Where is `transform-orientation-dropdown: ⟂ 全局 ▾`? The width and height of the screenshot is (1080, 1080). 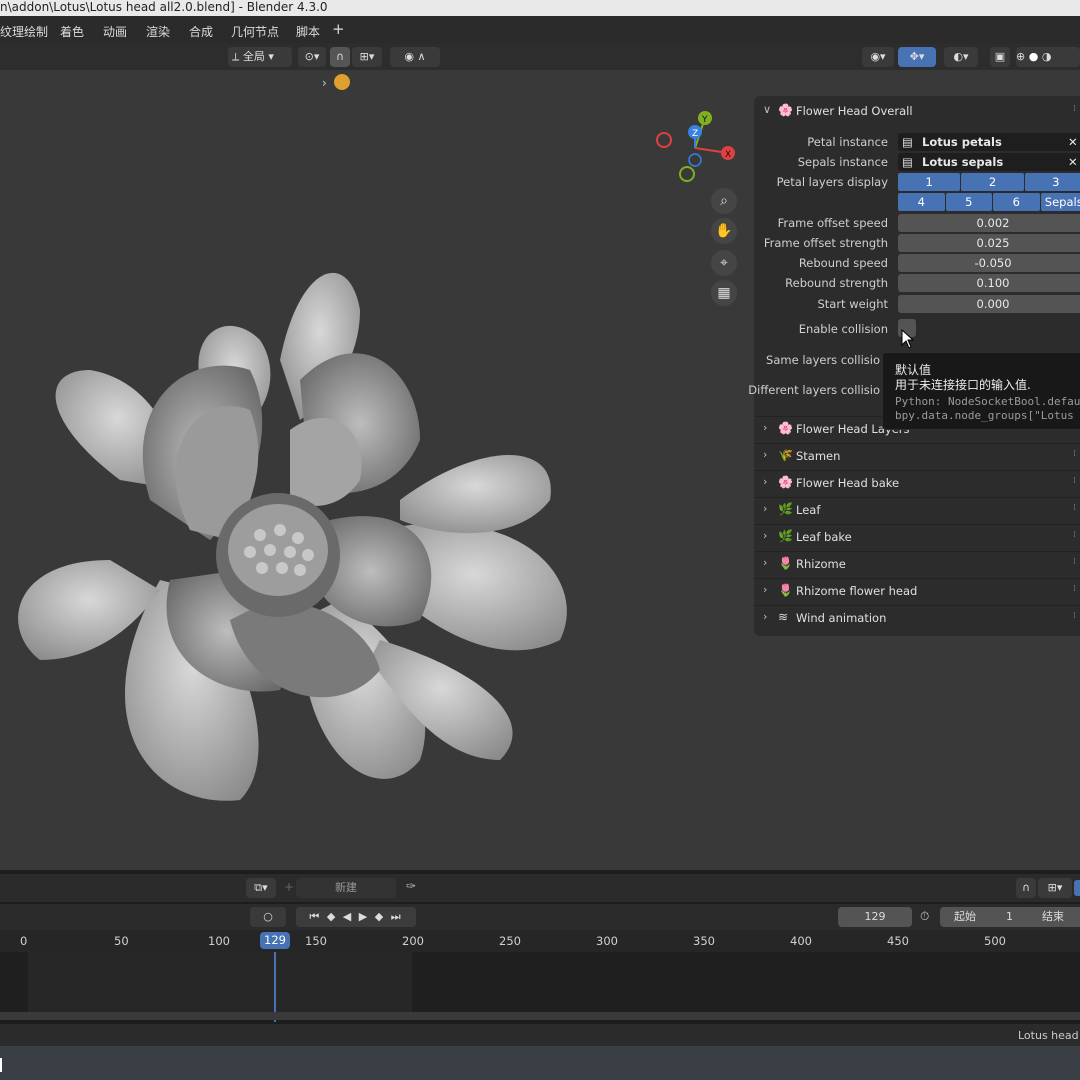
transform-orientation-dropdown: ⟂ 全局 ▾ is located at coordinates (260, 57).